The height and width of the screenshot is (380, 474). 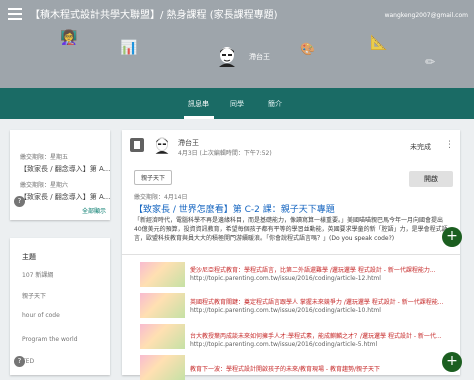 I want to click on topic-chip: 親子天下, so click(x=153, y=177).